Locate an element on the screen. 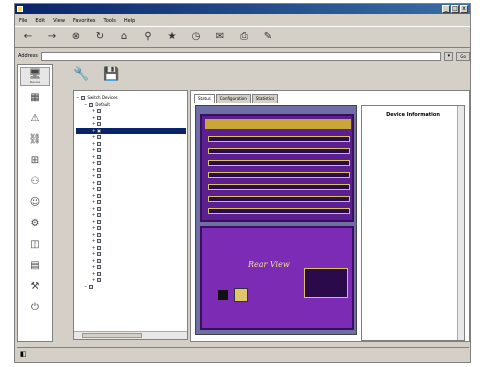  tab-status: Status is located at coordinates (204, 98).